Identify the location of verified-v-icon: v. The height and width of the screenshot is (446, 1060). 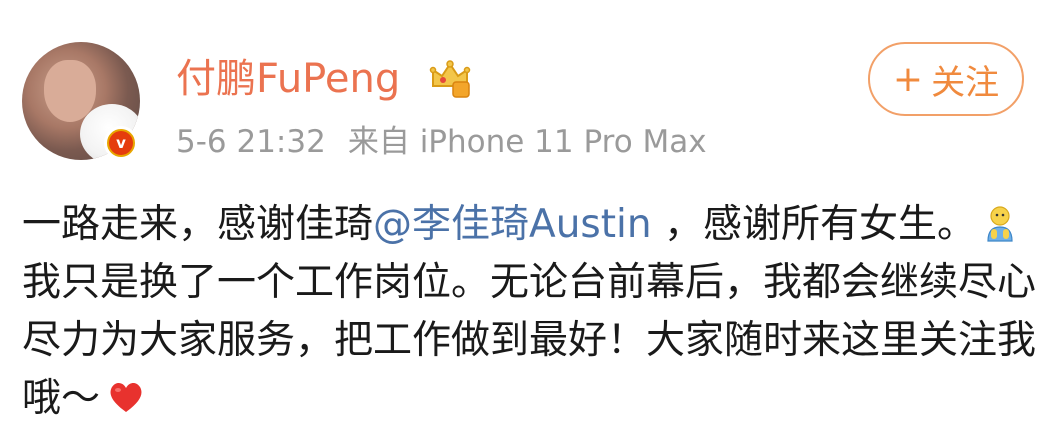
(121, 143).